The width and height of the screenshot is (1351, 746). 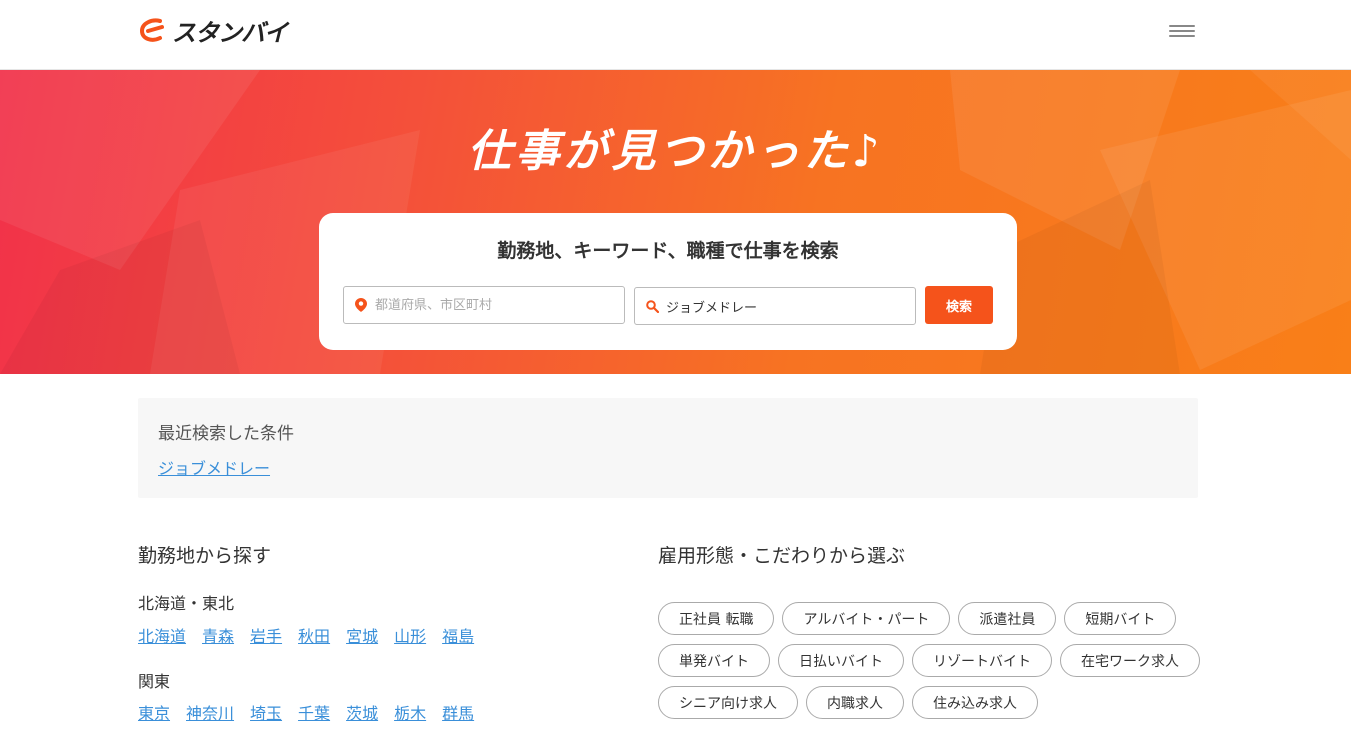 What do you see at coordinates (162, 635) in the screenshot?
I see `prefecture-link: 北海道` at bounding box center [162, 635].